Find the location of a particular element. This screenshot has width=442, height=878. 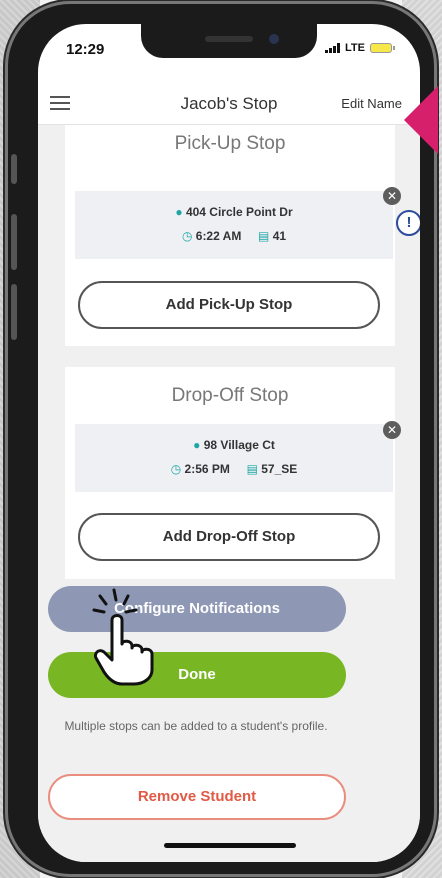

add-pickup-stop-button: Add Pick-Up Stop is located at coordinates (229, 305).